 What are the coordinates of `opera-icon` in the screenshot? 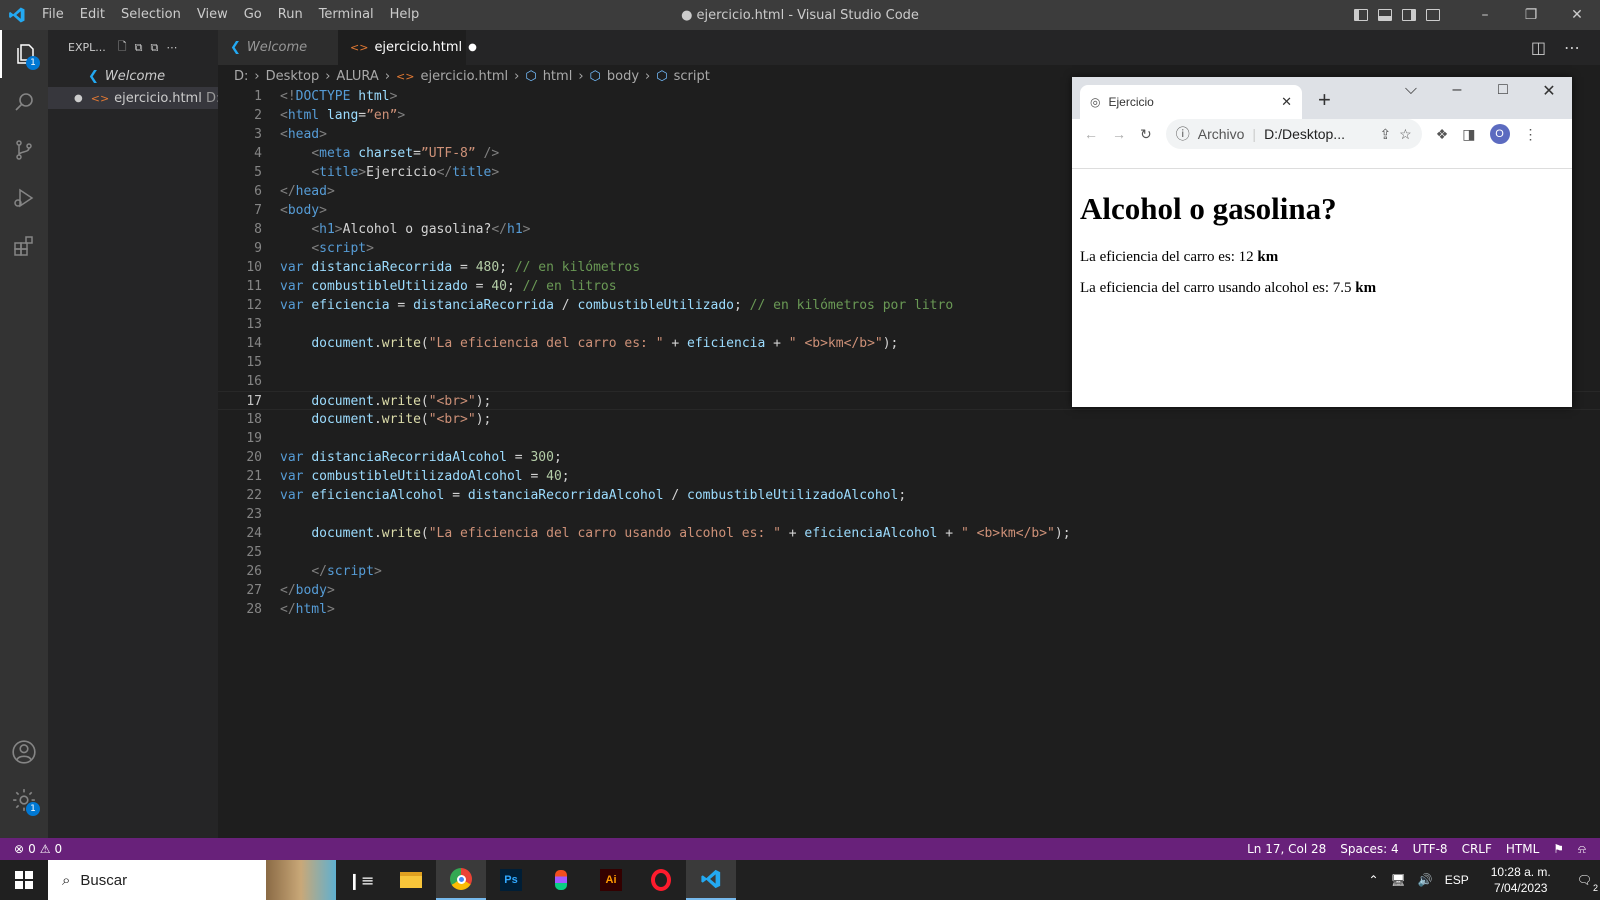 It's located at (661, 880).